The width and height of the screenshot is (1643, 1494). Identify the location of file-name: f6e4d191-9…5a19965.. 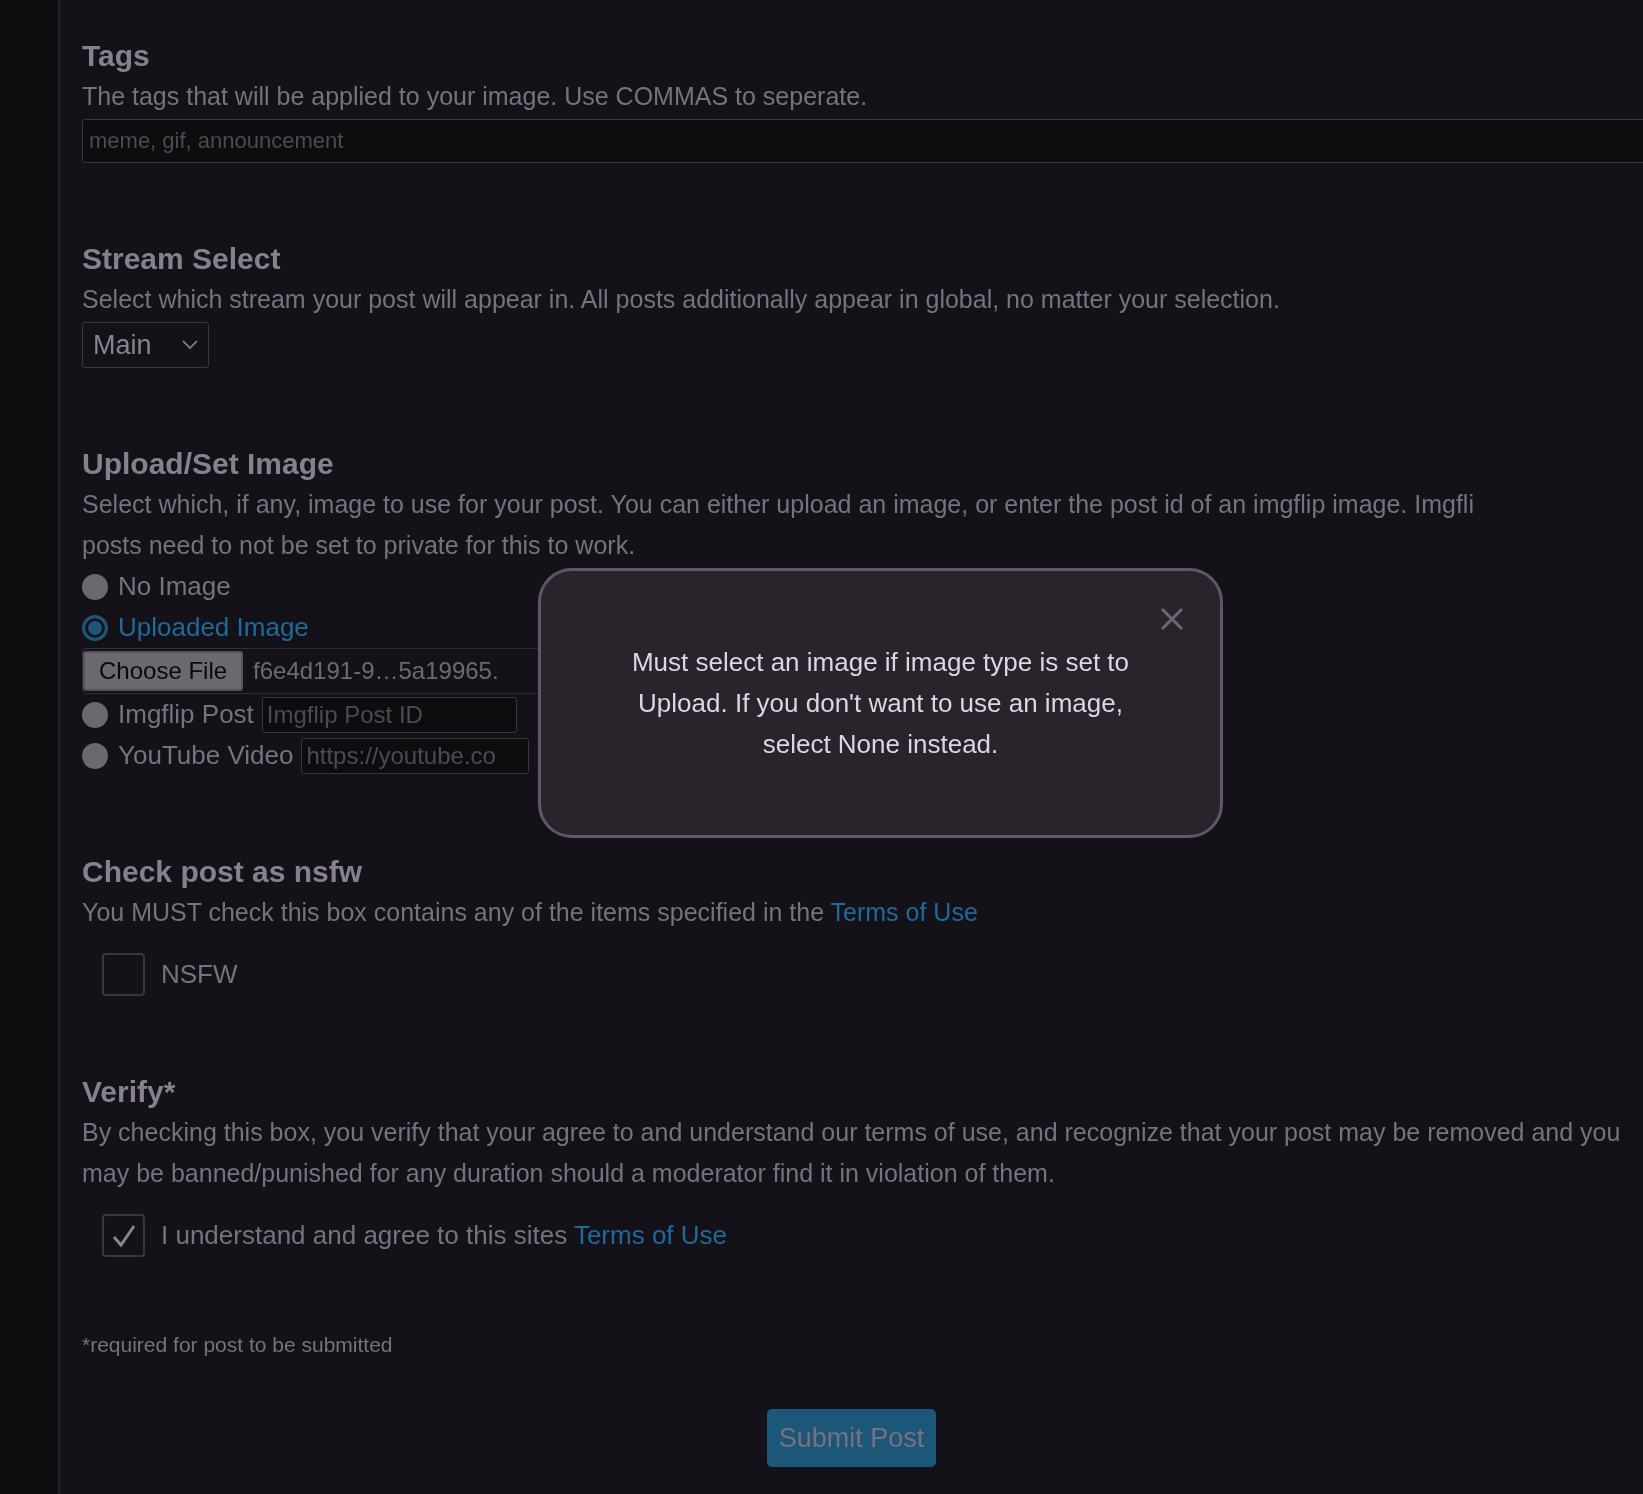
(376, 671).